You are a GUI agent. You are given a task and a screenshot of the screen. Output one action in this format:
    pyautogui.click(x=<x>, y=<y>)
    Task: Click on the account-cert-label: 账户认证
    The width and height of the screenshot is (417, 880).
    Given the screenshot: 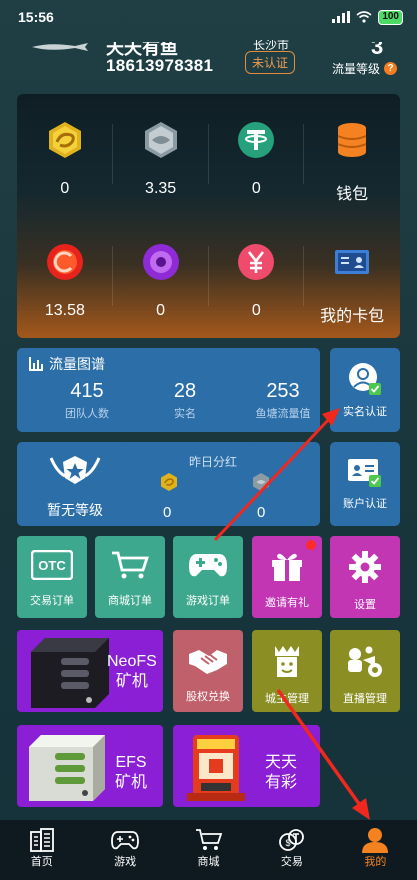 What is the action you would take?
    pyautogui.click(x=365, y=504)
    